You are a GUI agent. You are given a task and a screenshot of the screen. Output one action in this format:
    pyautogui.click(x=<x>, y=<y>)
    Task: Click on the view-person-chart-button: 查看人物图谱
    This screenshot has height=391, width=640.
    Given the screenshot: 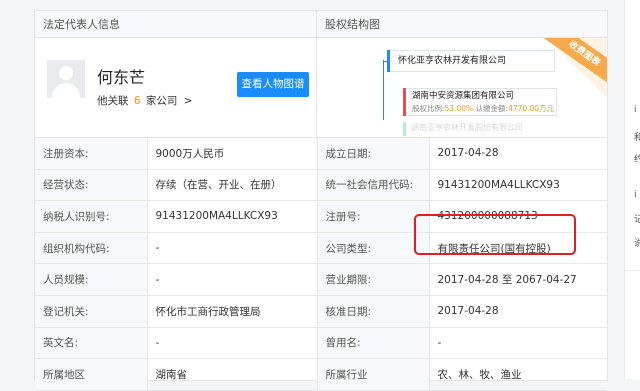 What is the action you would take?
    pyautogui.click(x=273, y=84)
    